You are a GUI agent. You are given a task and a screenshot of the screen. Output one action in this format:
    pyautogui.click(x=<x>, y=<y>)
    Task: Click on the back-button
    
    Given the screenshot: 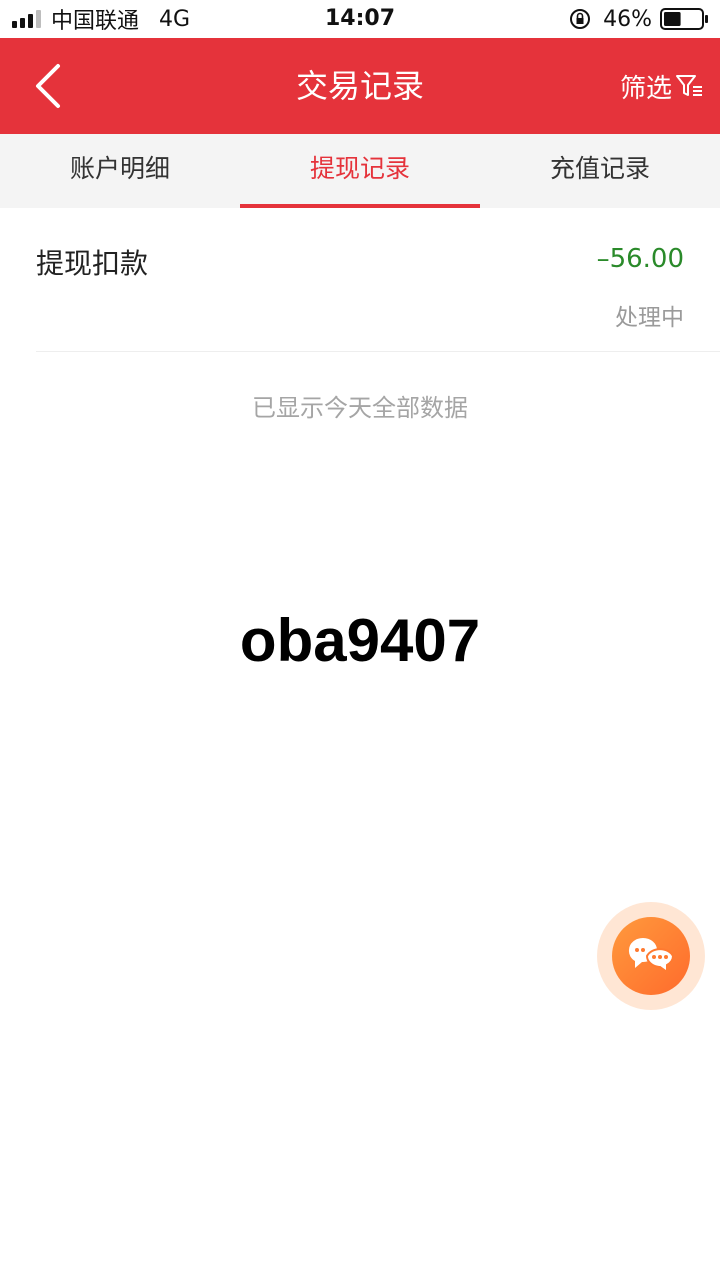 What is the action you would take?
    pyautogui.click(x=48, y=86)
    